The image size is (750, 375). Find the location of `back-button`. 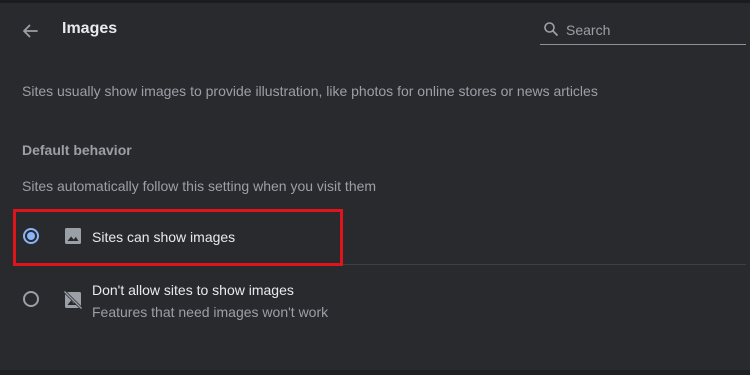

back-button is located at coordinates (30, 31).